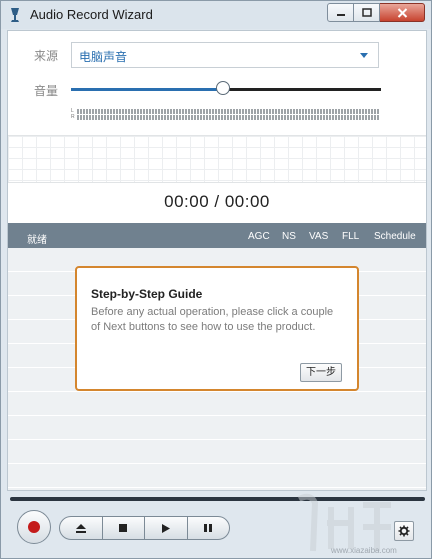  What do you see at coordinates (321, 372) in the screenshot?
I see `next-button: 下一步` at bounding box center [321, 372].